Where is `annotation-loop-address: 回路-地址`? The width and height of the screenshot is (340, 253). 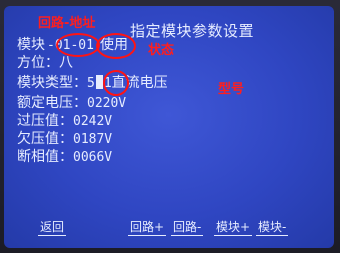
annotation-loop-address: 回路-地址 is located at coordinates (67, 23).